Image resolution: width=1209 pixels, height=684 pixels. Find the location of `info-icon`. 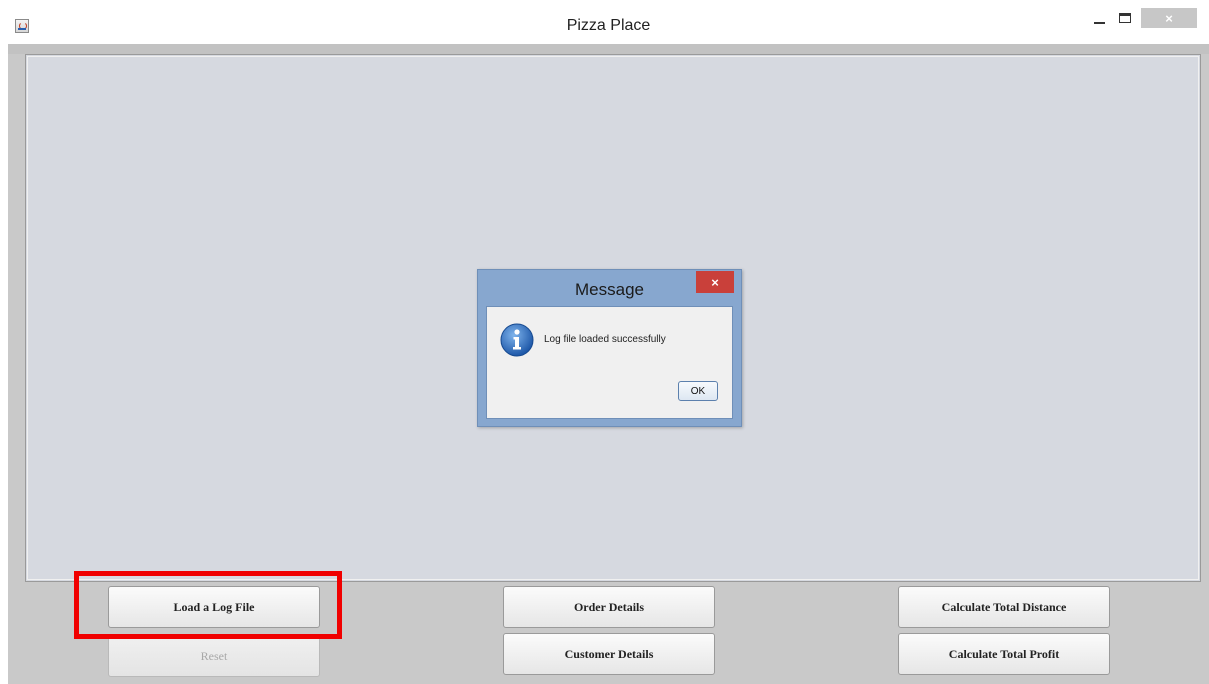

info-icon is located at coordinates (517, 340).